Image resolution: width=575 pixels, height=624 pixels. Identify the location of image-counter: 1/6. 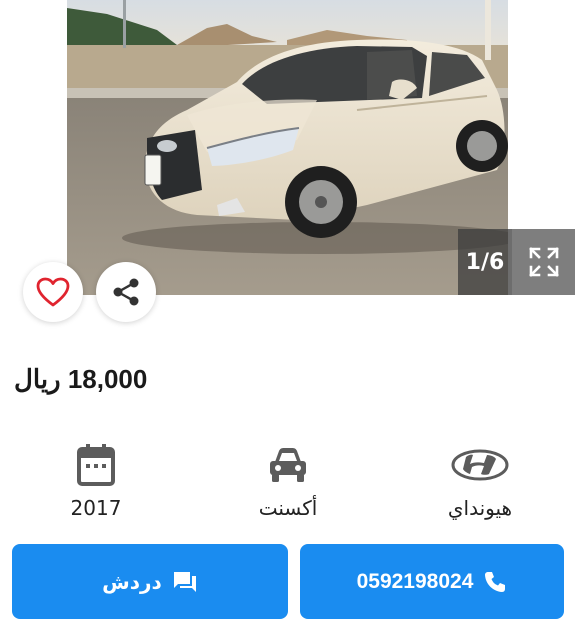
(485, 262).